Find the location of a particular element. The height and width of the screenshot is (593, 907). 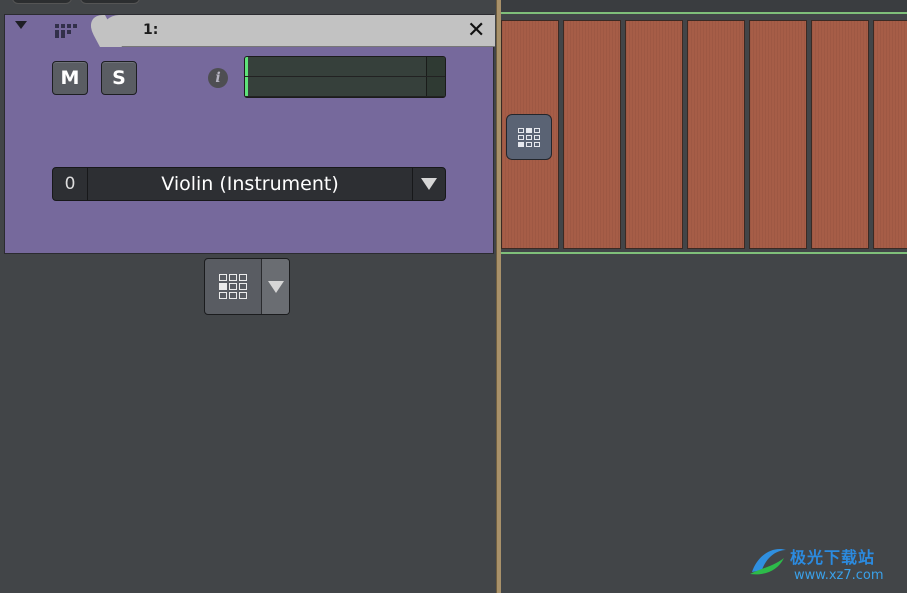

track-titlebar: 1: ✕ is located at coordinates (250, 31).